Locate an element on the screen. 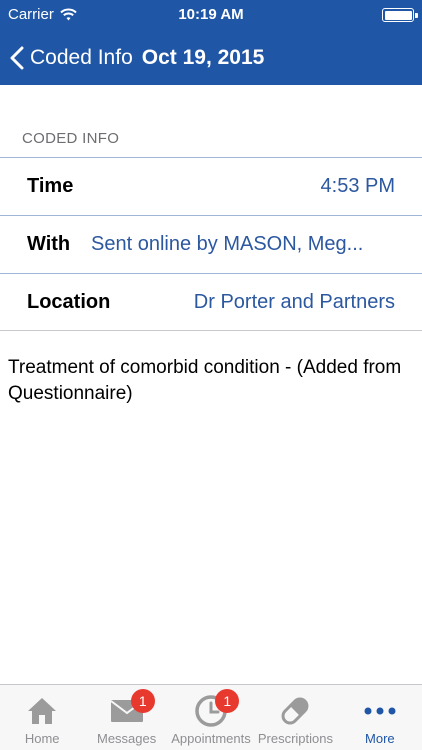 Image resolution: width=422 pixels, height=750 pixels. row-time: Time 4:53 PM is located at coordinates (211, 186).